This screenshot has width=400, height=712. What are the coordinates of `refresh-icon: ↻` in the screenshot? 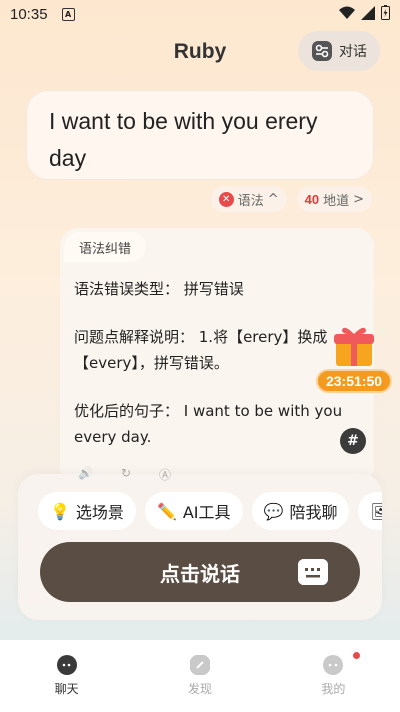 It's located at (126, 474).